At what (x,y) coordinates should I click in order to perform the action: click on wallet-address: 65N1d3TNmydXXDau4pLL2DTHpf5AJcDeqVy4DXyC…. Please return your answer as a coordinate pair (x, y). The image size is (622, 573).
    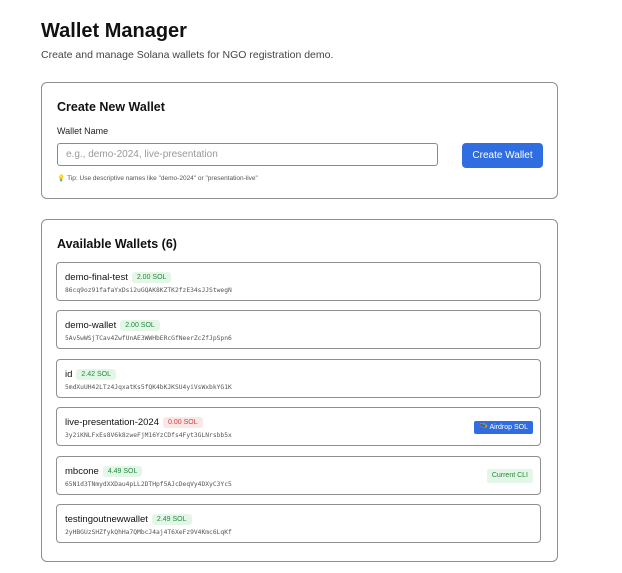
    Looking at the image, I should click on (148, 484).